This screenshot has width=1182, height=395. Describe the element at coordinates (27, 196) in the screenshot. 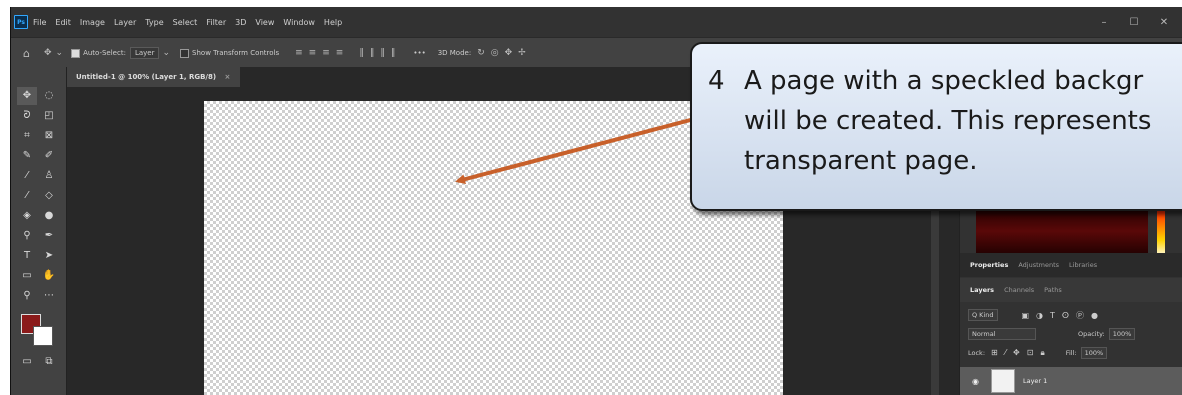

I see `history-brush-tool-icon: ⁄` at that location.